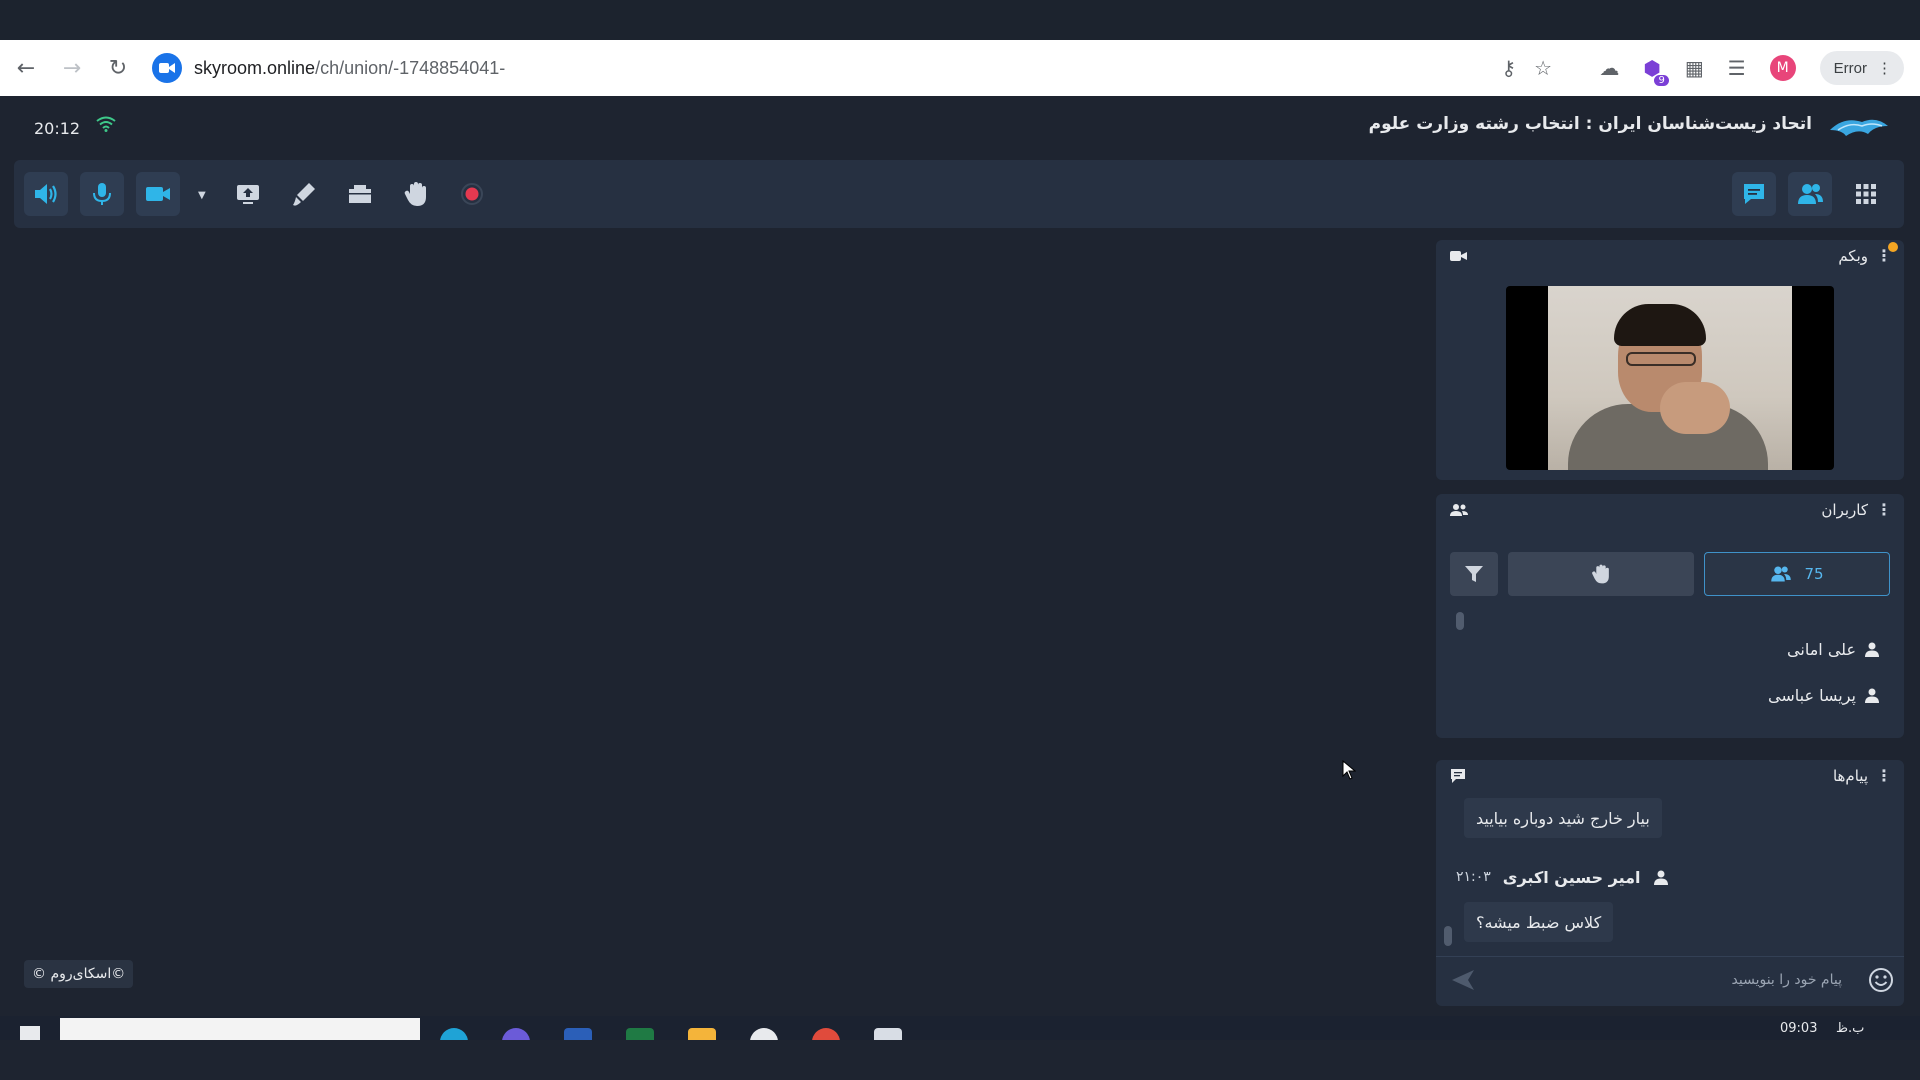 Image resolution: width=1920 pixels, height=1080 pixels. I want to click on webcam-feed, so click(1670, 378).